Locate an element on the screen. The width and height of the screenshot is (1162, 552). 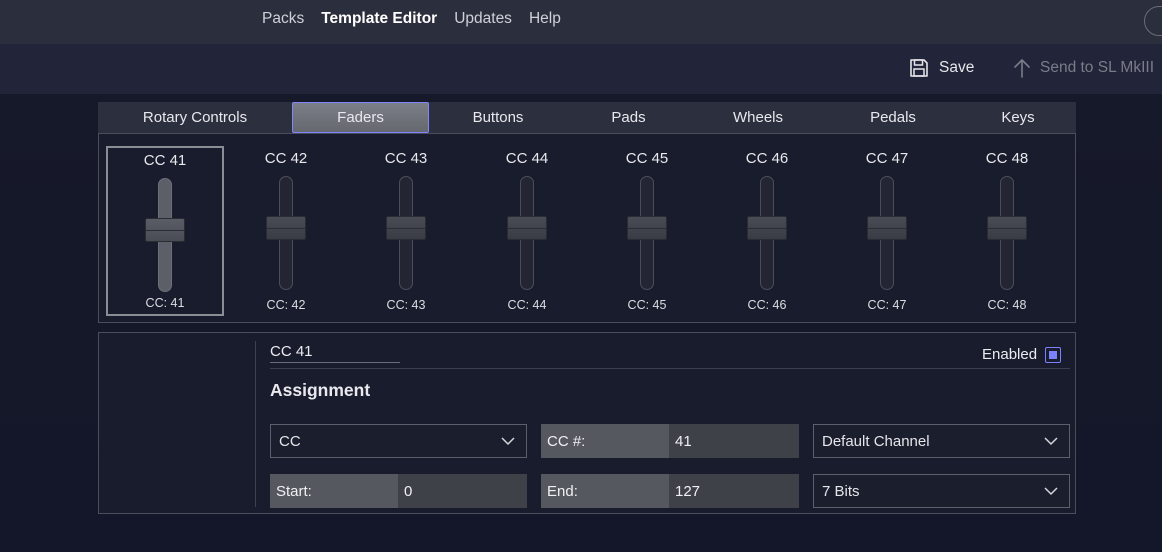
checkbox-check-icon is located at coordinates (1053, 354).